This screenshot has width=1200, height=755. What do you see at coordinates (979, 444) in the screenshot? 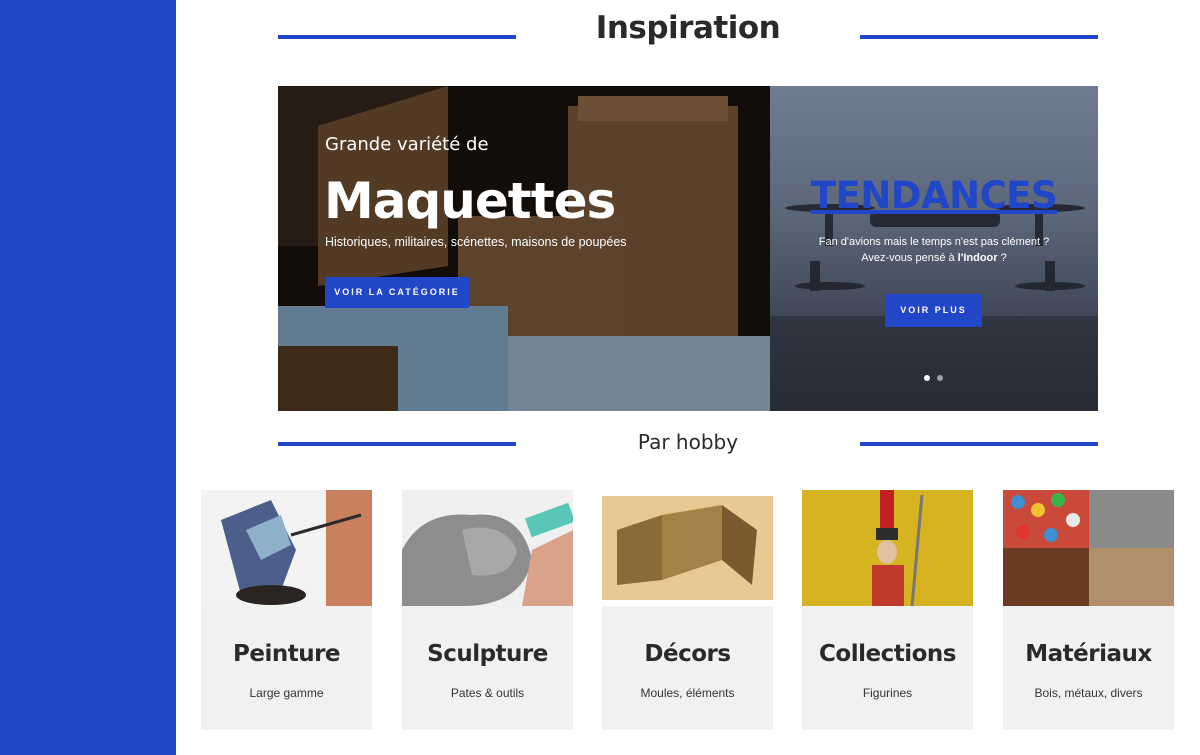
I see `hobby-rule-right` at bounding box center [979, 444].